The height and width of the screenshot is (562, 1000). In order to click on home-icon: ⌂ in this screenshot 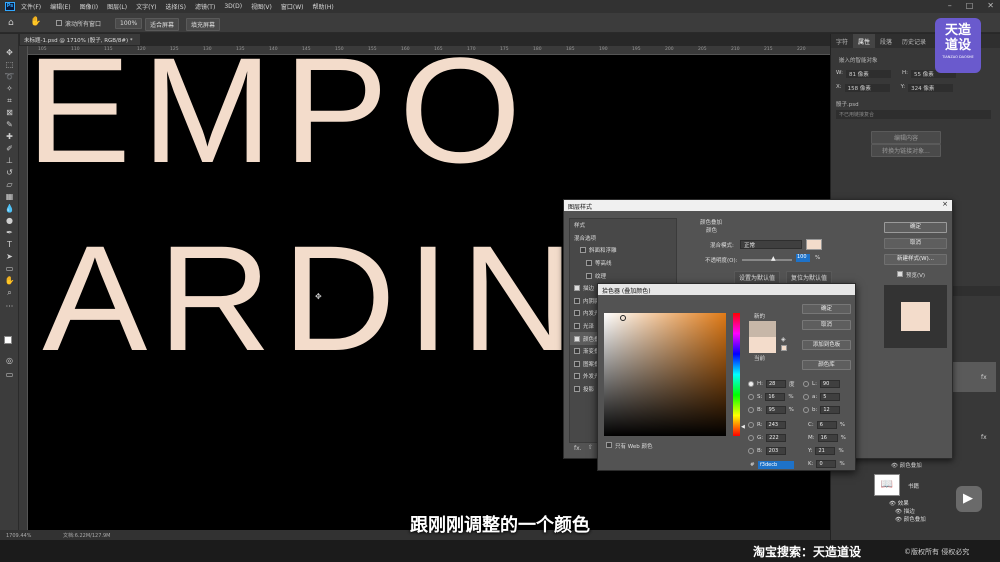, I will do `click(11, 23)`.